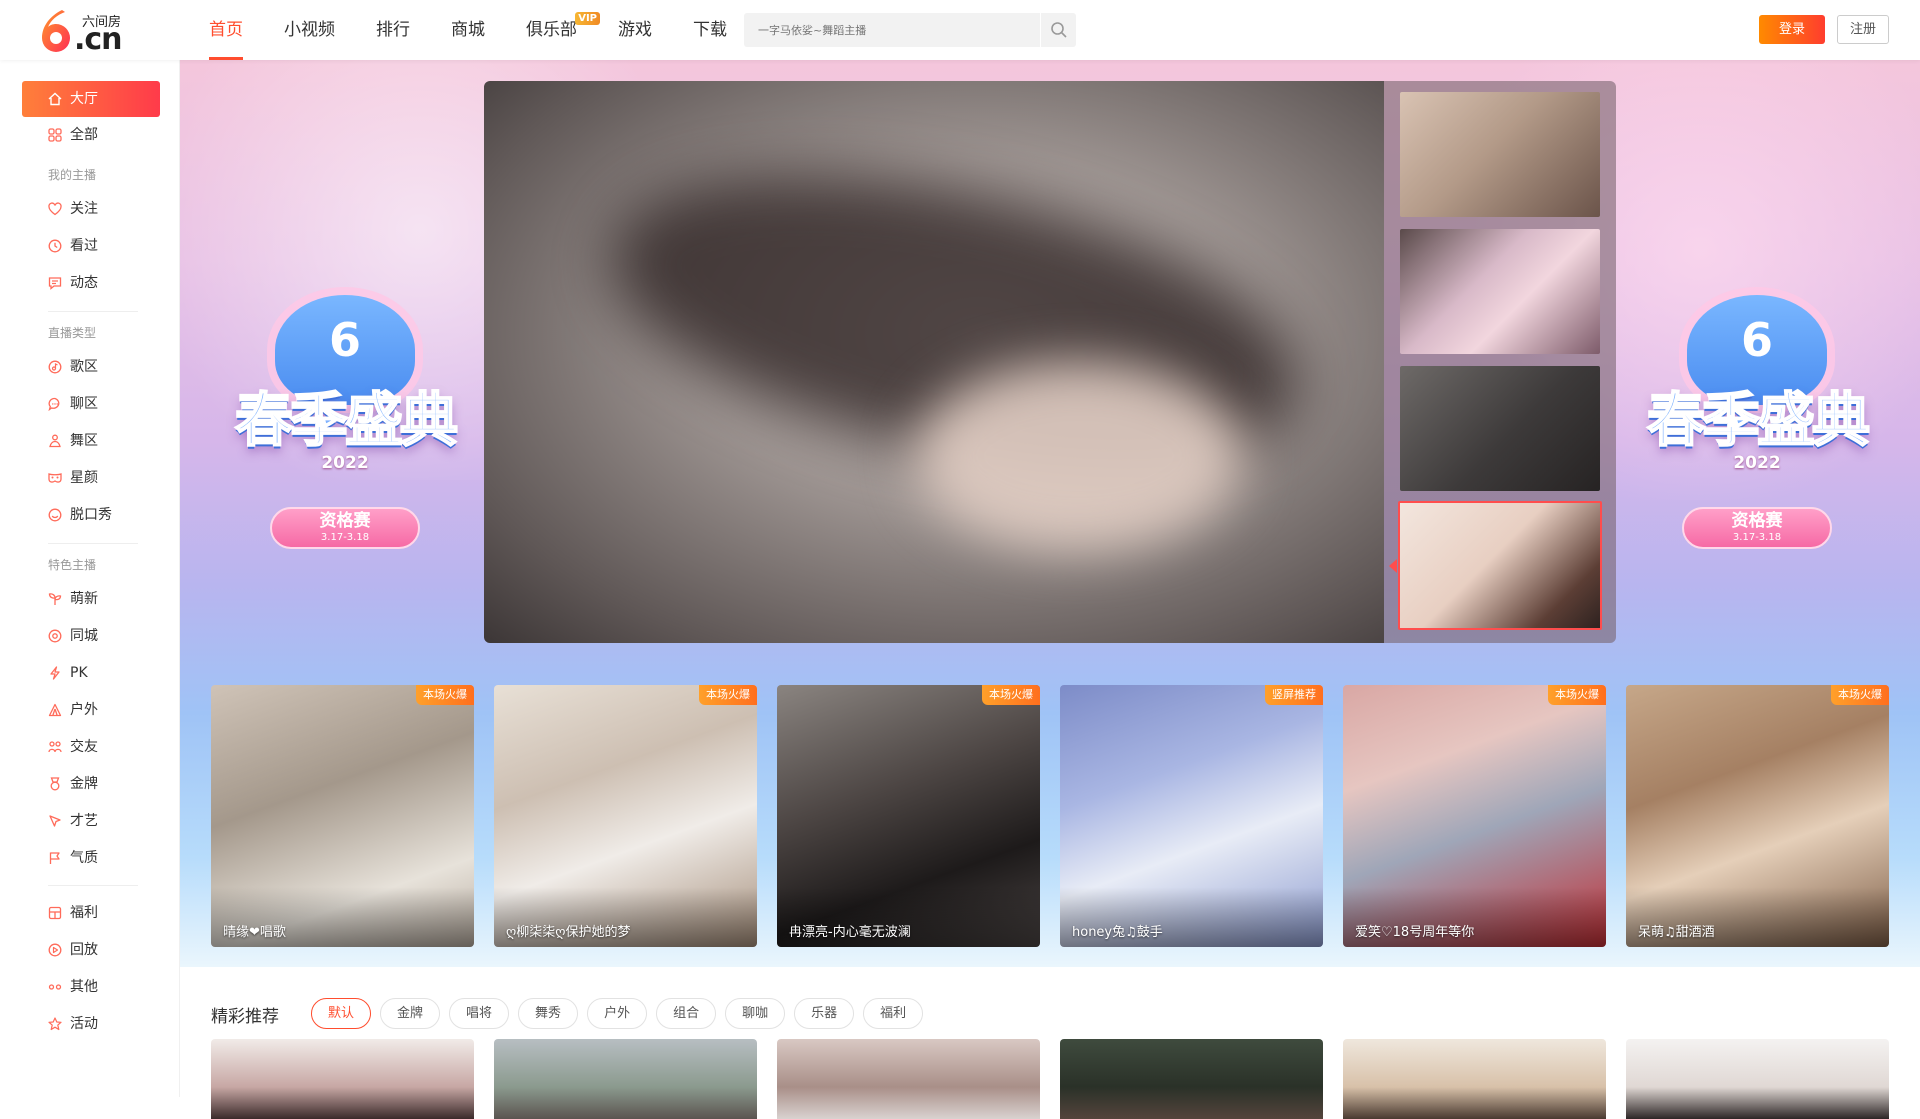  I want to click on stream-card: 竖屏推荐 honey兔♫鼓手, so click(1191, 816).